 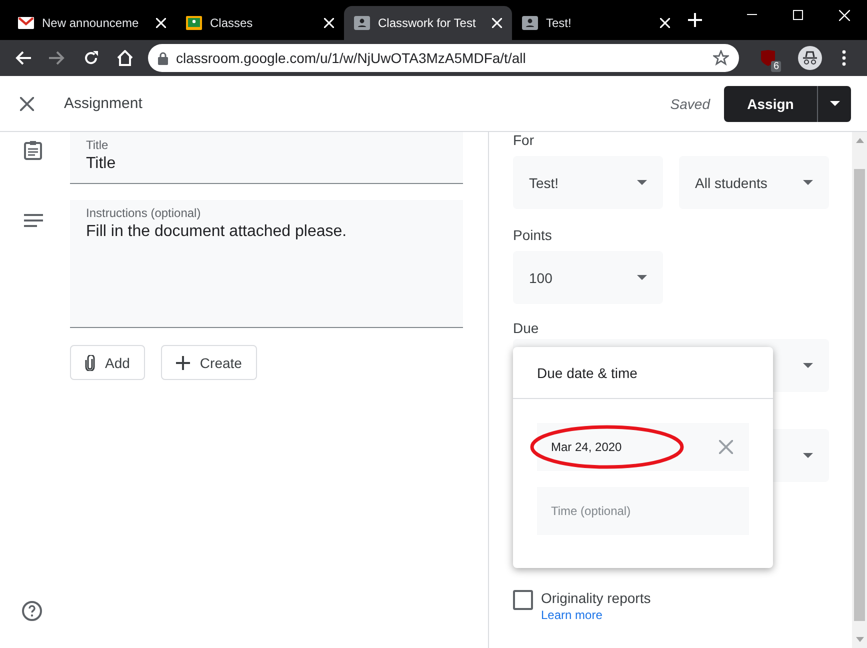 What do you see at coordinates (588, 182) in the screenshot?
I see `class-select: Test!` at bounding box center [588, 182].